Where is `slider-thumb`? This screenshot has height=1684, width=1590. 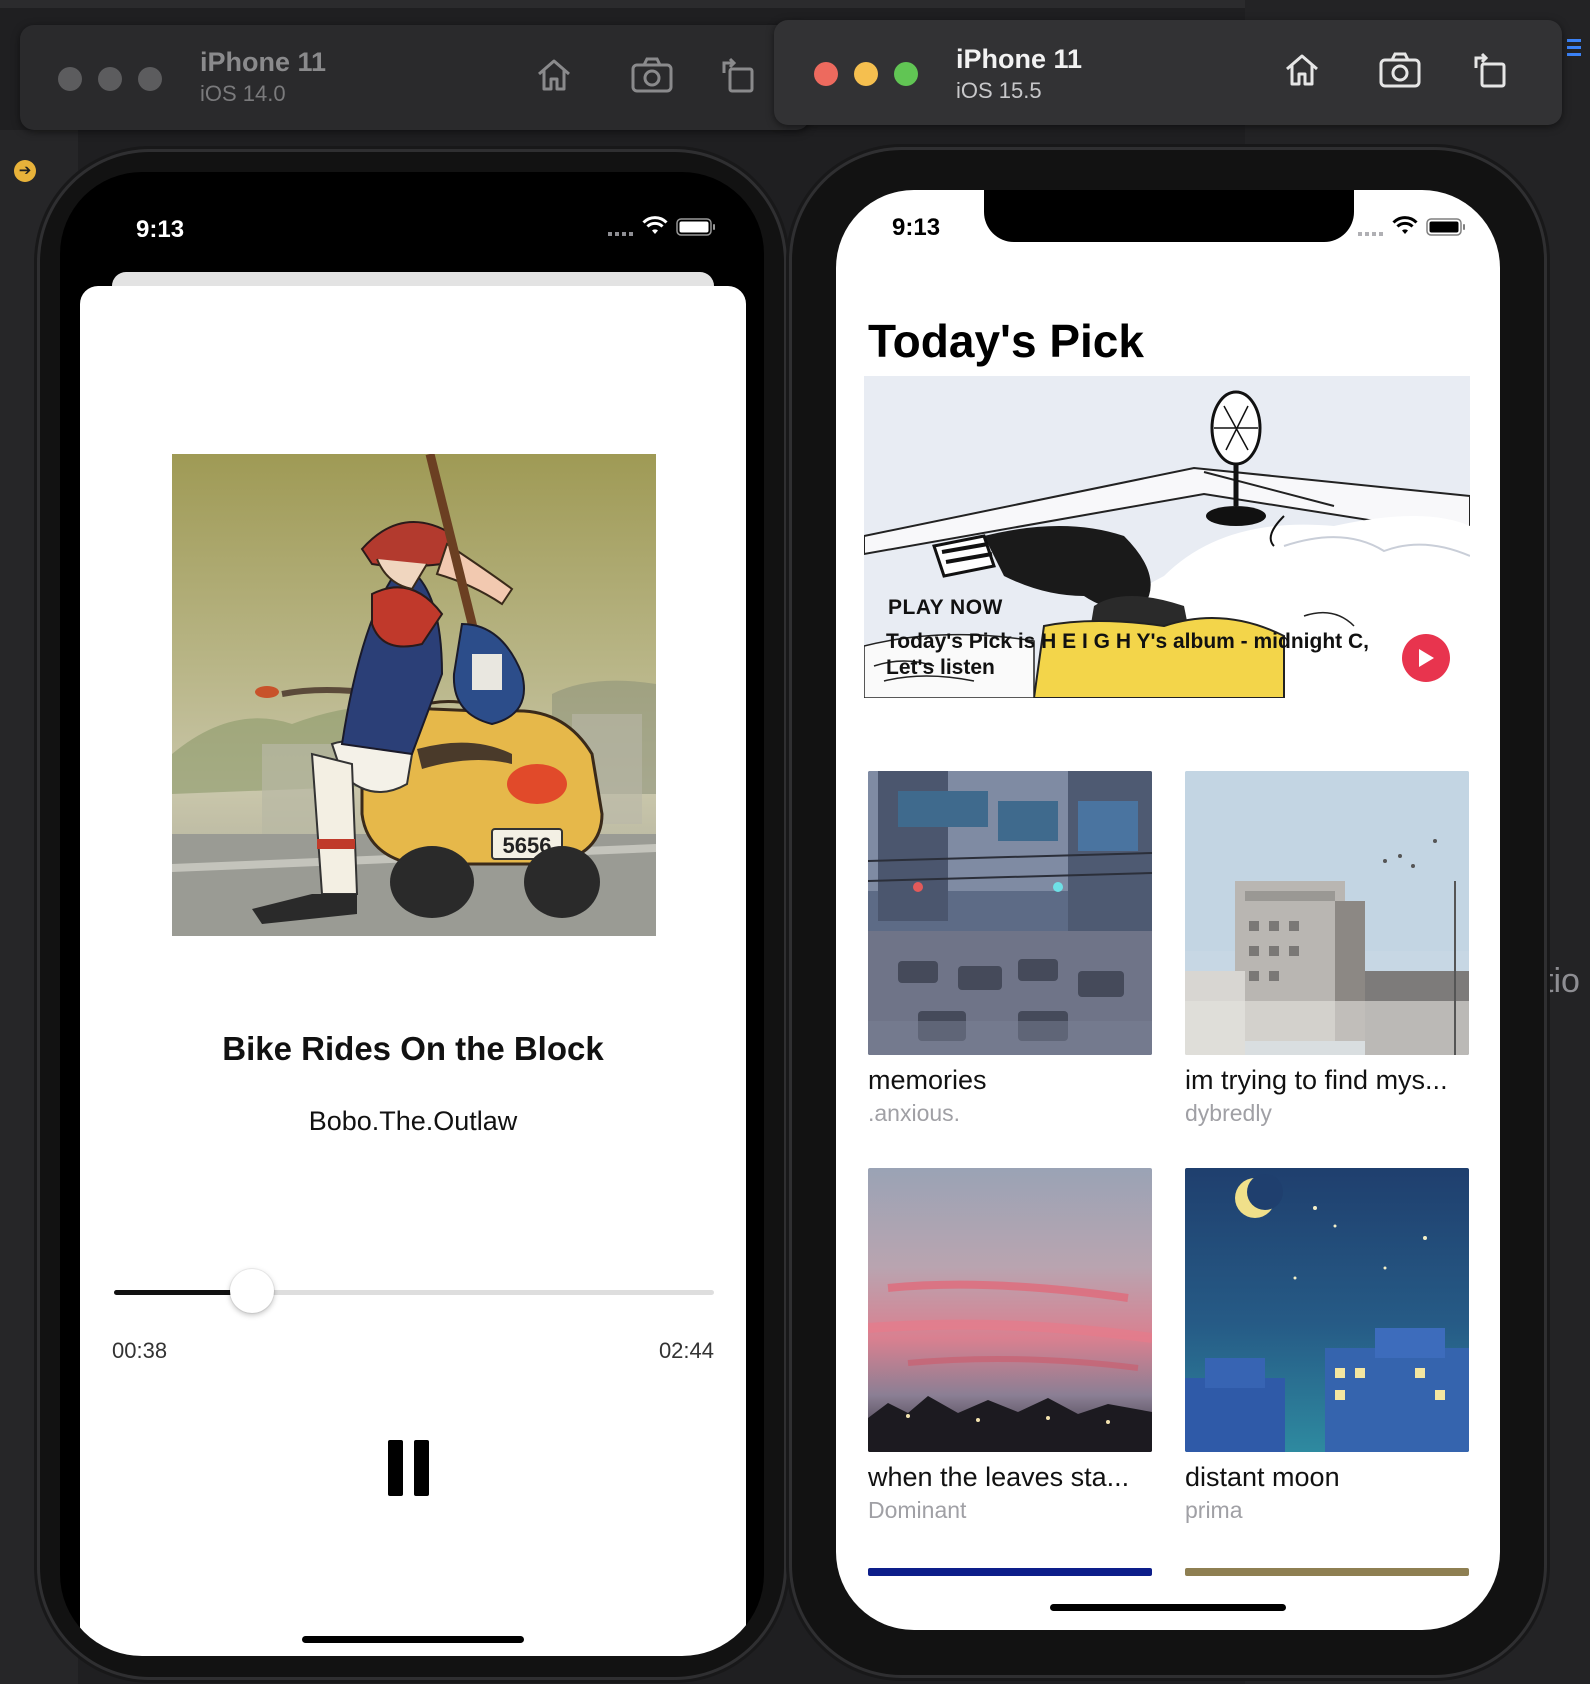
slider-thumb is located at coordinates (252, 1291).